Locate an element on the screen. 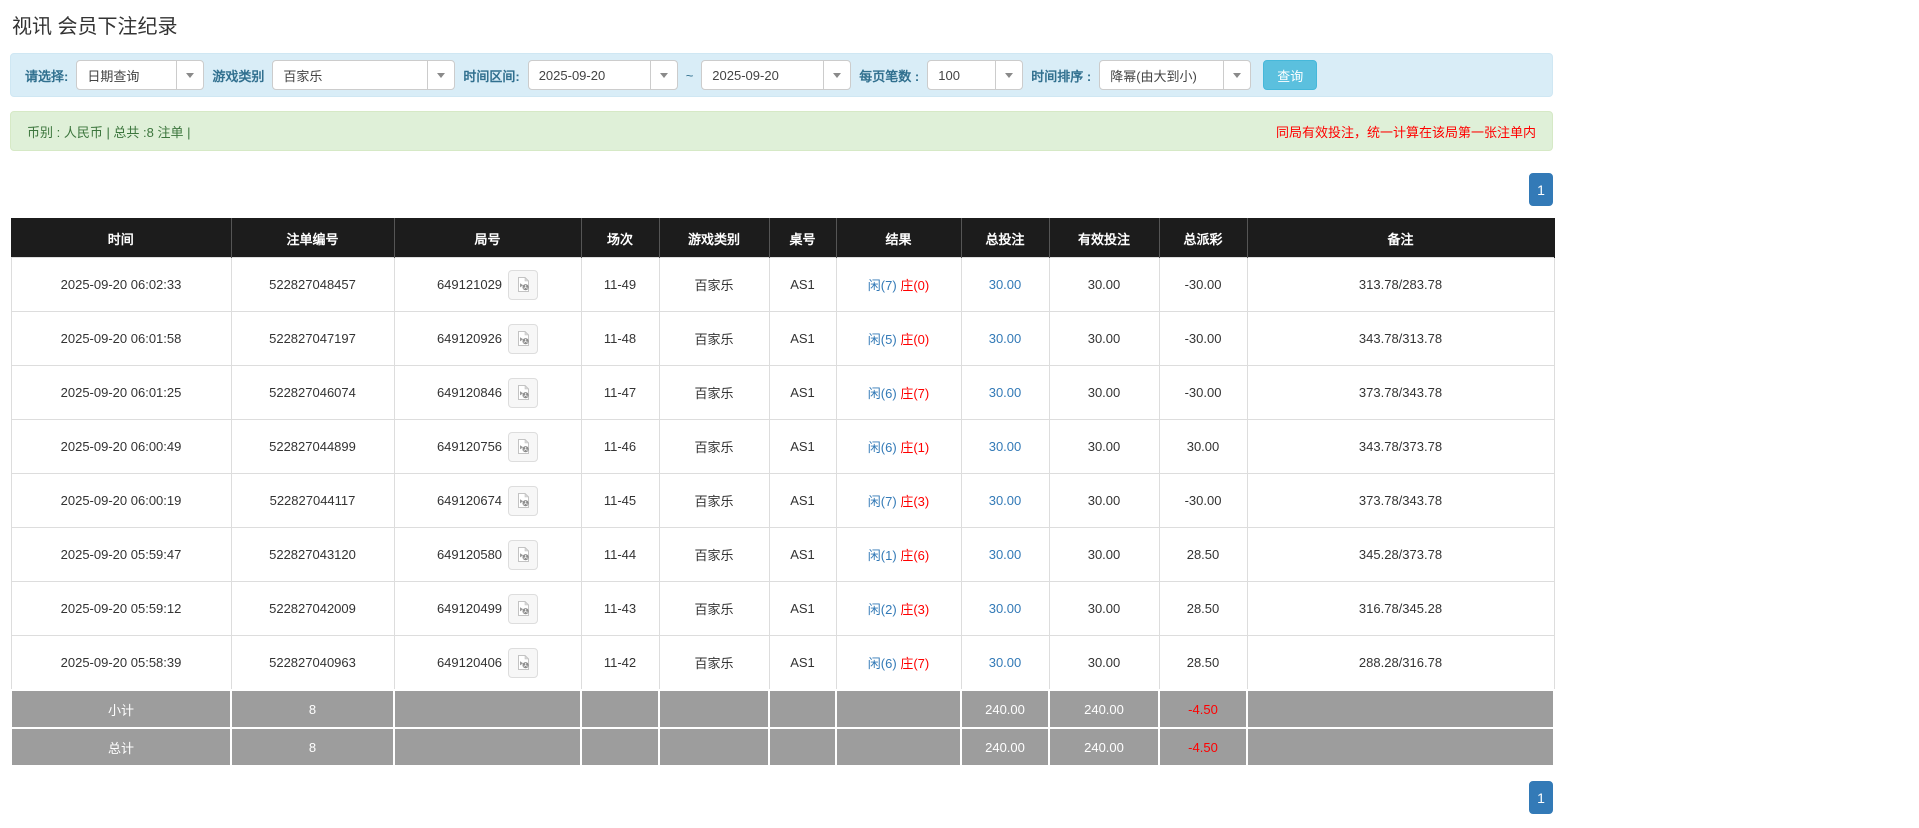 The image size is (1919, 828). column-header: 有效投注 is located at coordinates (1104, 238).